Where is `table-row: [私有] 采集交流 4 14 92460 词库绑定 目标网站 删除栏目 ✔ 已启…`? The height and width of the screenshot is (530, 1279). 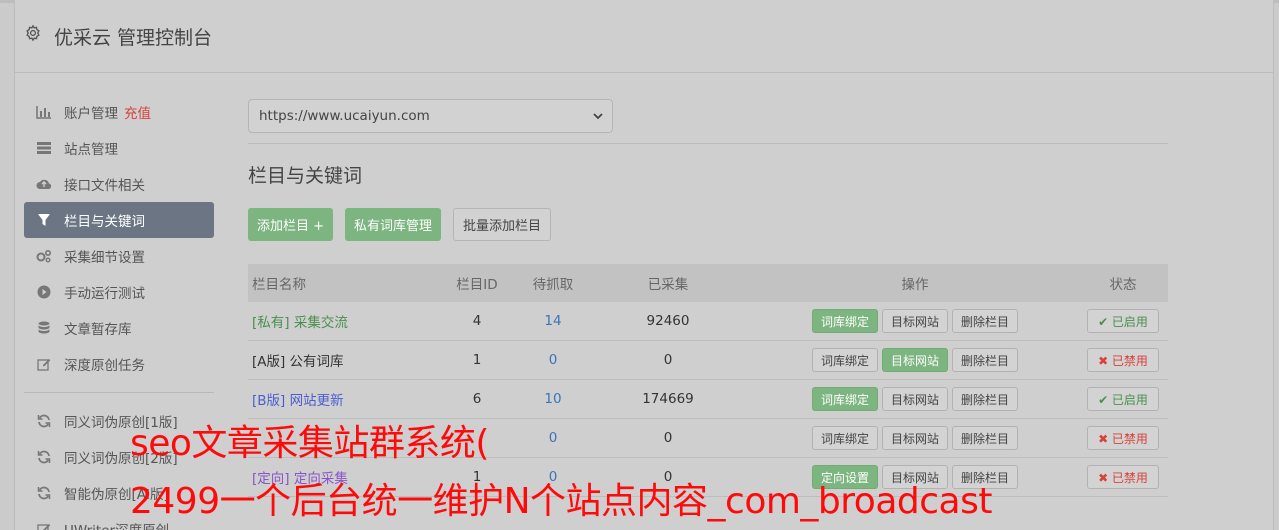
table-row: [私有] 采集交流 4 14 92460 词库绑定 目标网站 删除栏目 ✔ 已启… is located at coordinates (708, 321).